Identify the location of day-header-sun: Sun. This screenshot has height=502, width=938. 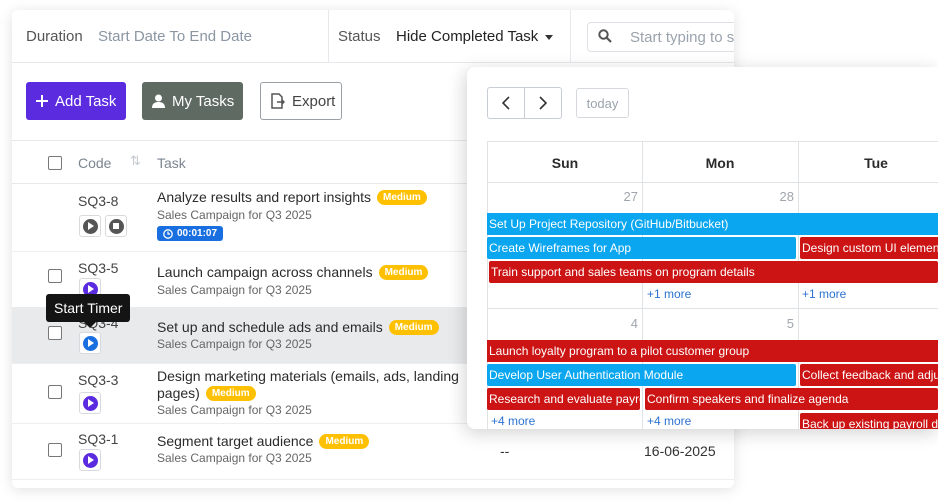
(565, 163).